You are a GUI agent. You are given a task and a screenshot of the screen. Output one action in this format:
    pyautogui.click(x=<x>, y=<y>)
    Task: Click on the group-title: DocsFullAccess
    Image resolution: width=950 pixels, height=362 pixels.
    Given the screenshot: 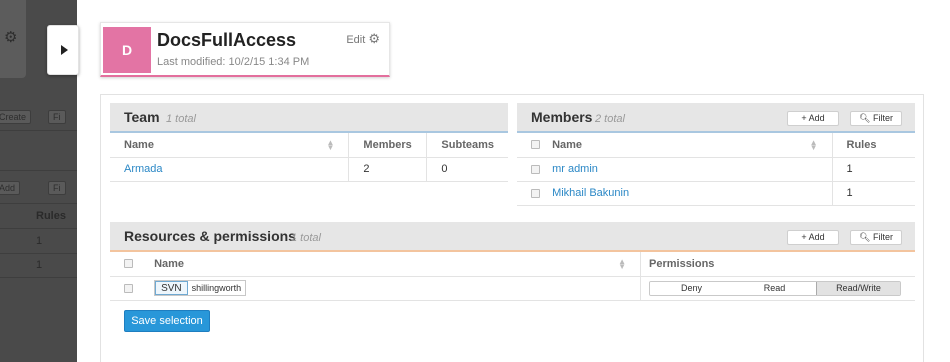 What is the action you would take?
    pyautogui.click(x=227, y=40)
    